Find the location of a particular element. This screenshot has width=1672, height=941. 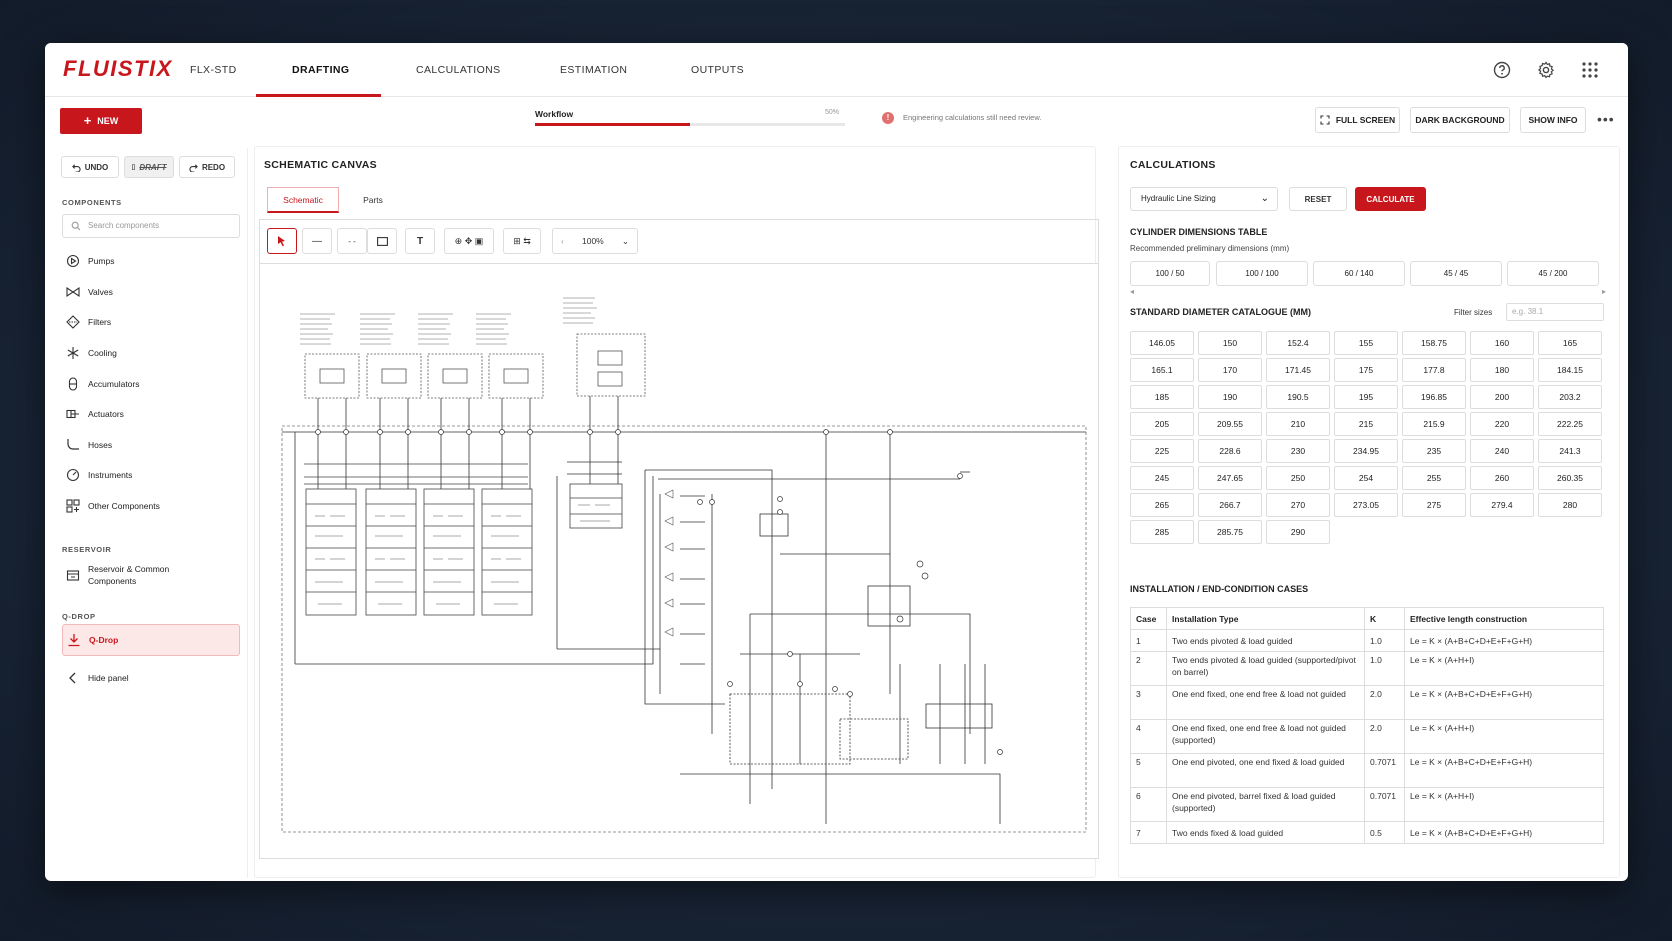

tab-parts: Parts is located at coordinates (373, 200).